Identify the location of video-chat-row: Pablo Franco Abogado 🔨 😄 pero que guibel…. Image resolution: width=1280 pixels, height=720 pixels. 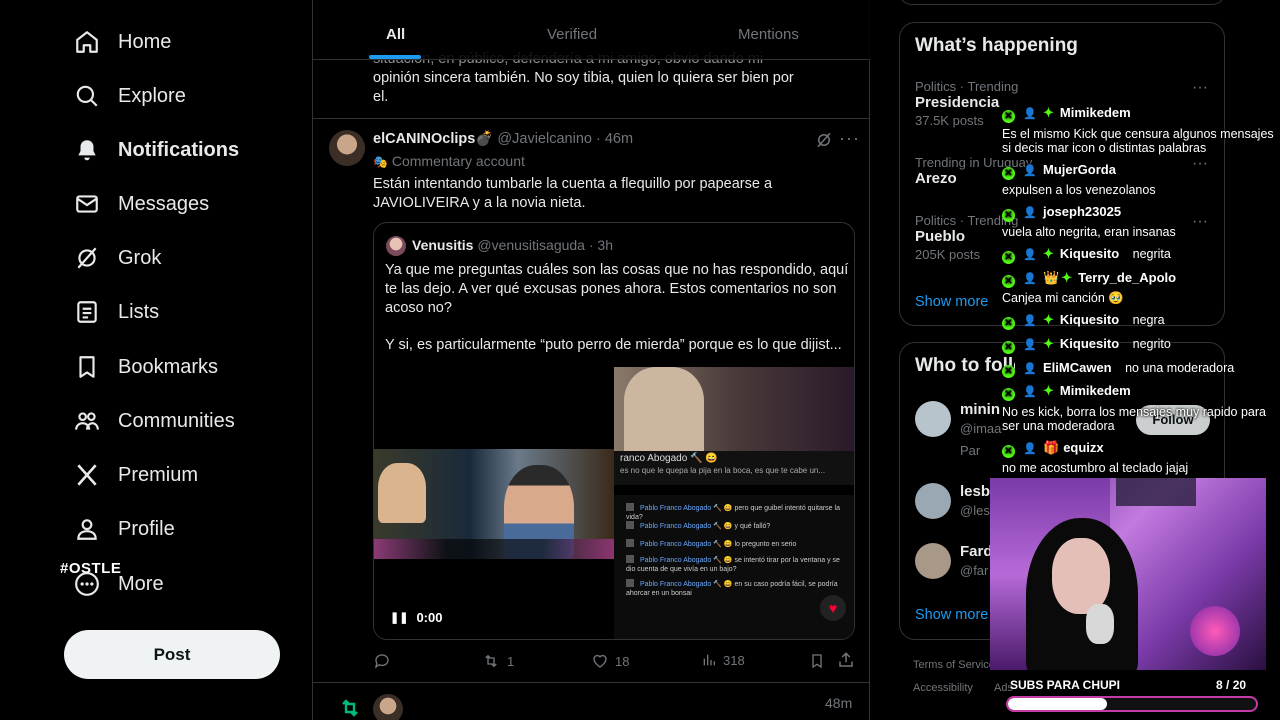
(737, 512).